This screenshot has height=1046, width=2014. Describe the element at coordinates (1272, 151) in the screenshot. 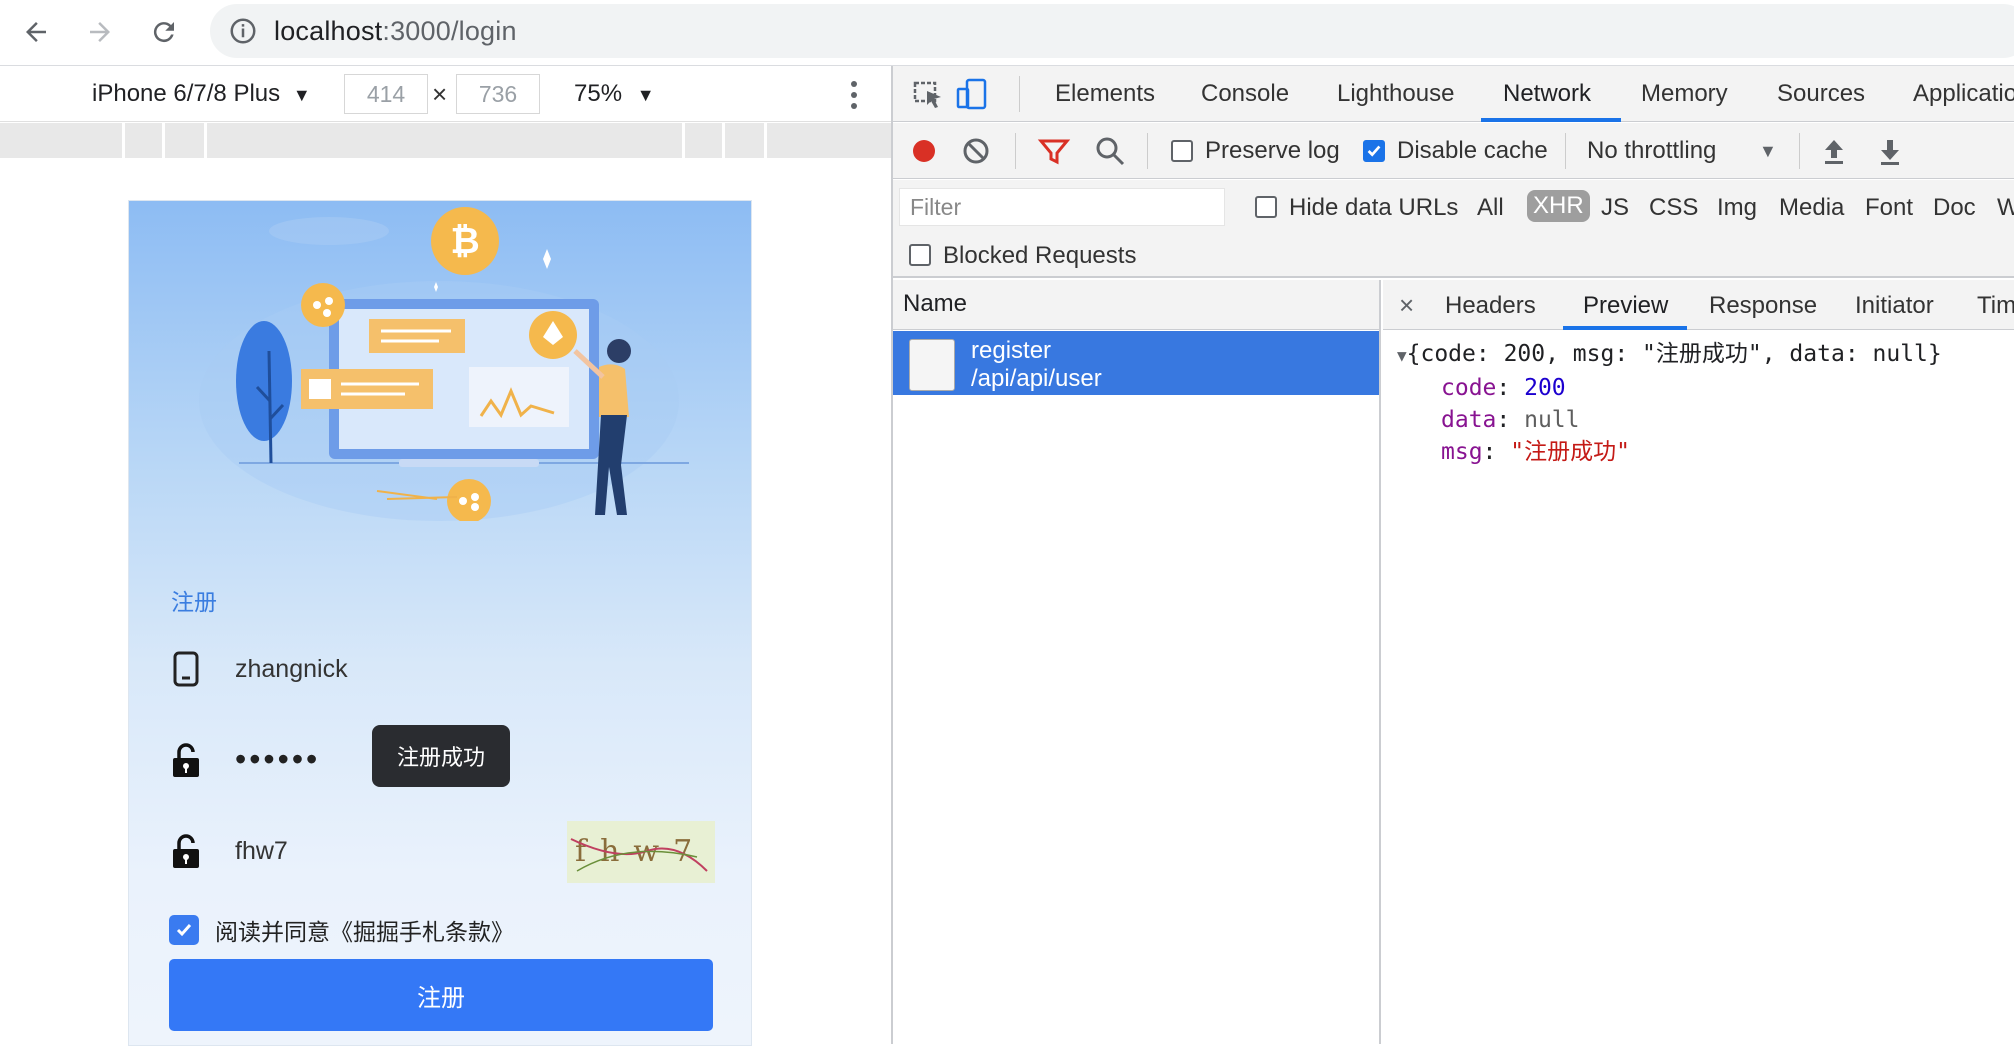

I see `preserve-log-label: Preserve log` at that location.